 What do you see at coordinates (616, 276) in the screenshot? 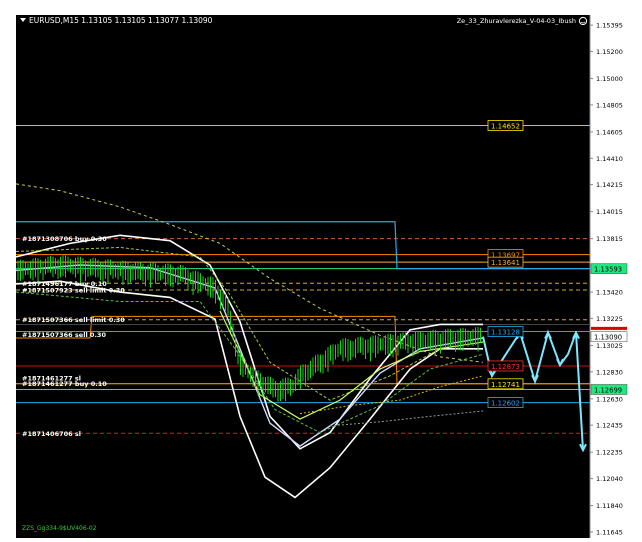
I see `price-axis` at bounding box center [616, 276].